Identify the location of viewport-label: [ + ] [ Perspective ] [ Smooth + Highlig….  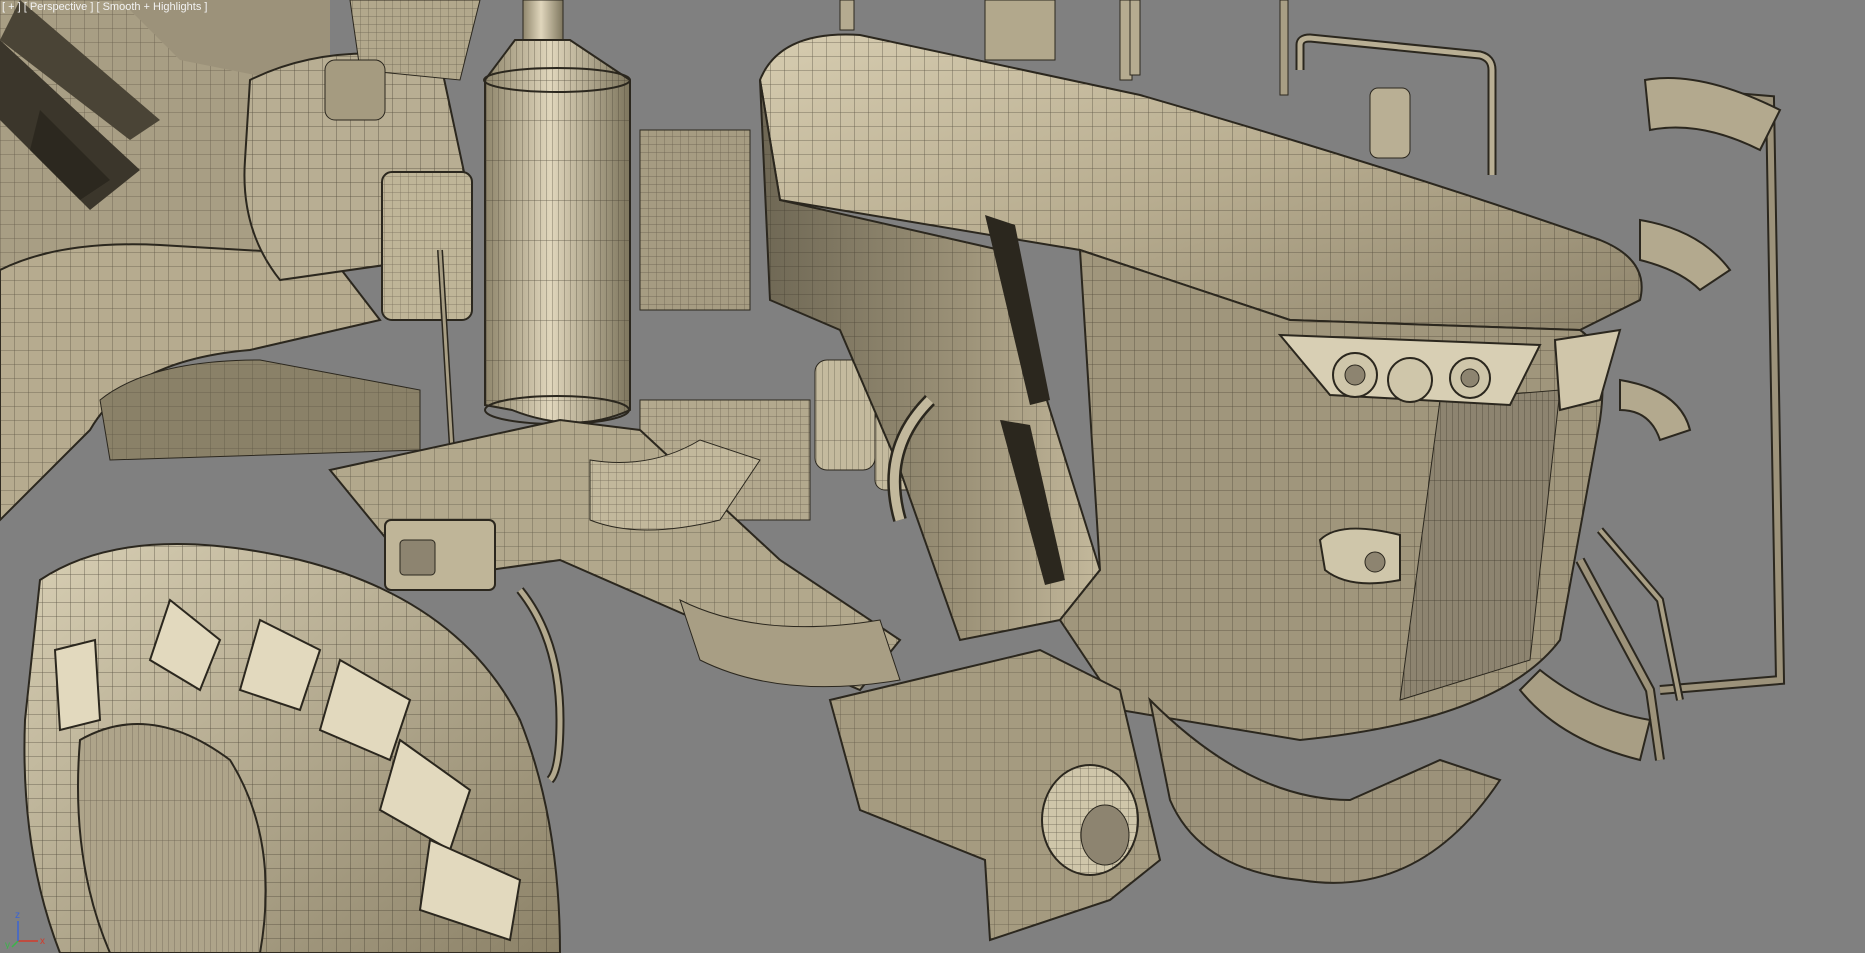
(104, 7).